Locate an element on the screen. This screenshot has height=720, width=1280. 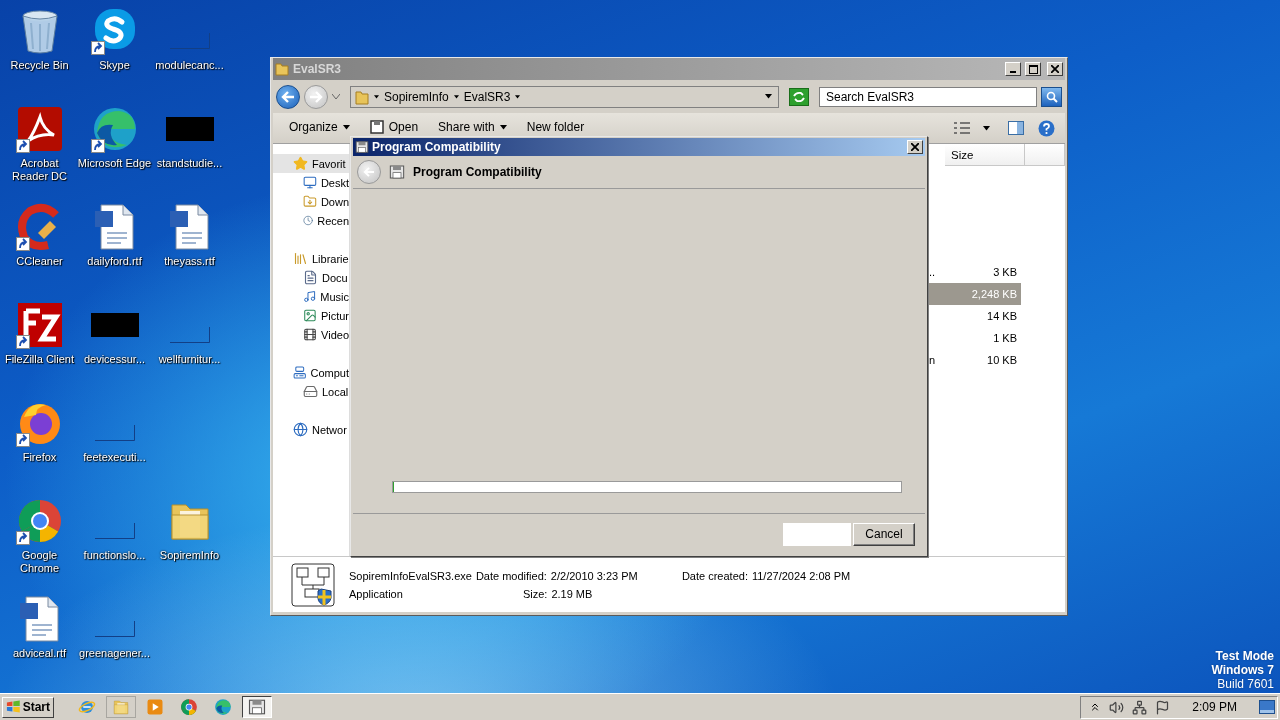
desktop-icon-label: dailyford.rtf is located at coordinates (114, 261).